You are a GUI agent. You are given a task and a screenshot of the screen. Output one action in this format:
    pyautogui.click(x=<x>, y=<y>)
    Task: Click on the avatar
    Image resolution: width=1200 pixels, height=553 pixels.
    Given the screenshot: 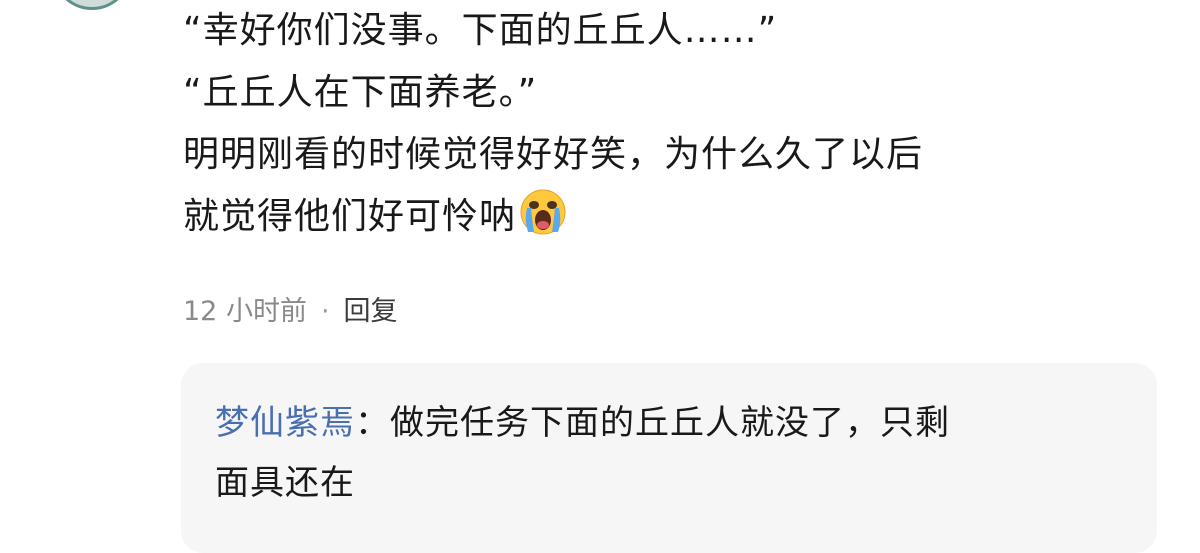 What is the action you would take?
    pyautogui.click(x=92, y=5)
    